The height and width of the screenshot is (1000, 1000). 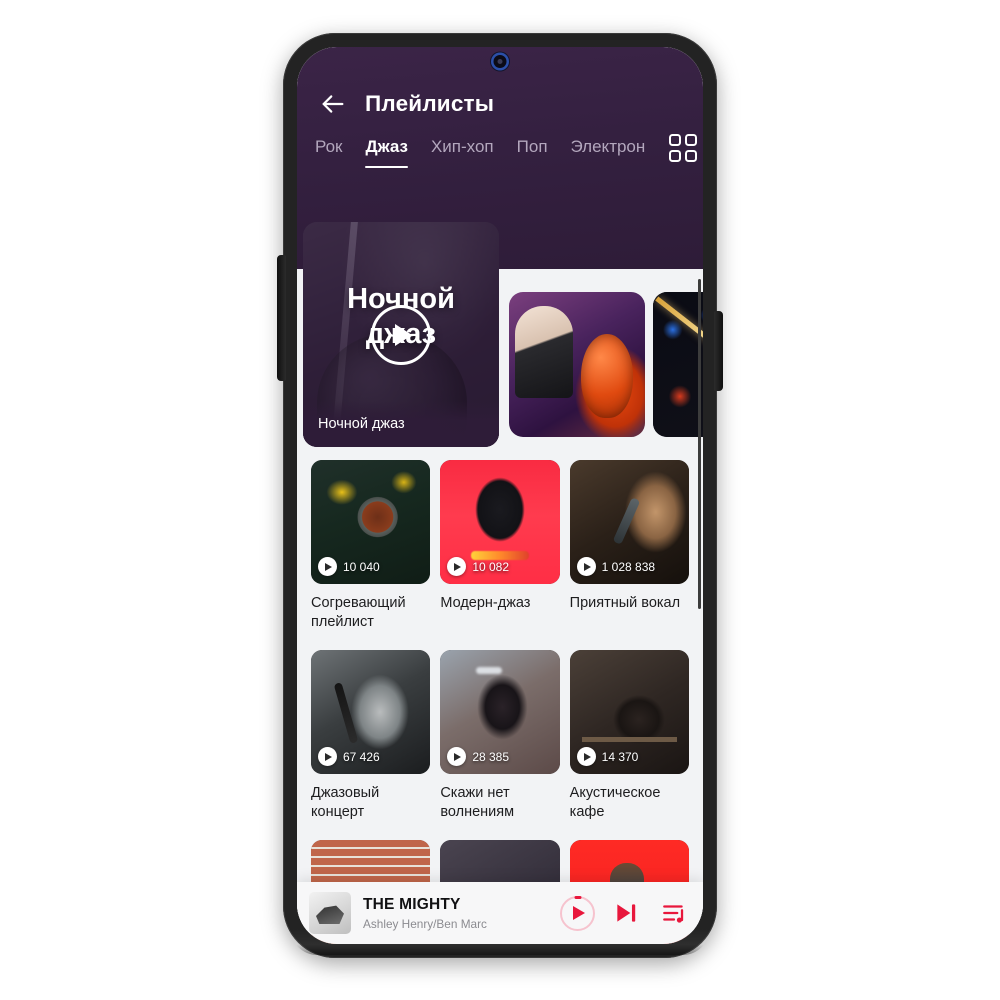 What do you see at coordinates (361, 756) in the screenshot?
I see `play-count-value: 67 426` at bounding box center [361, 756].